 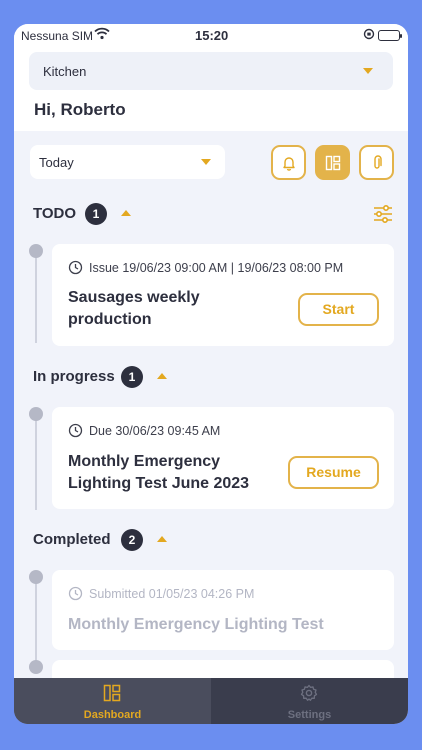 I want to click on location-select-value: Kitchen, so click(x=65, y=71).